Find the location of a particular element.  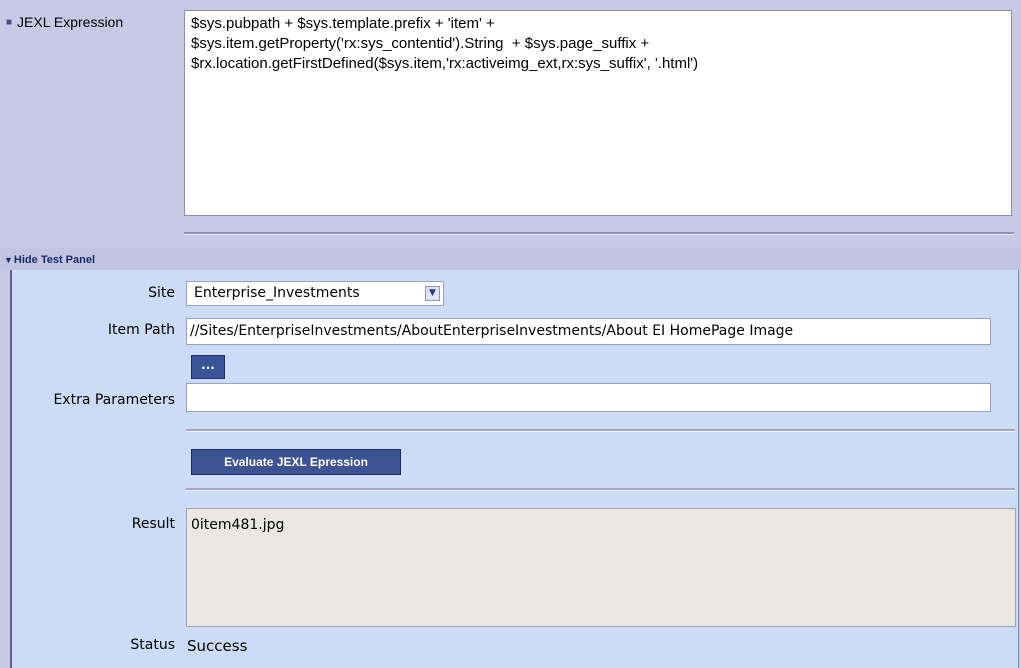

section-divider is located at coordinates (599, 233).